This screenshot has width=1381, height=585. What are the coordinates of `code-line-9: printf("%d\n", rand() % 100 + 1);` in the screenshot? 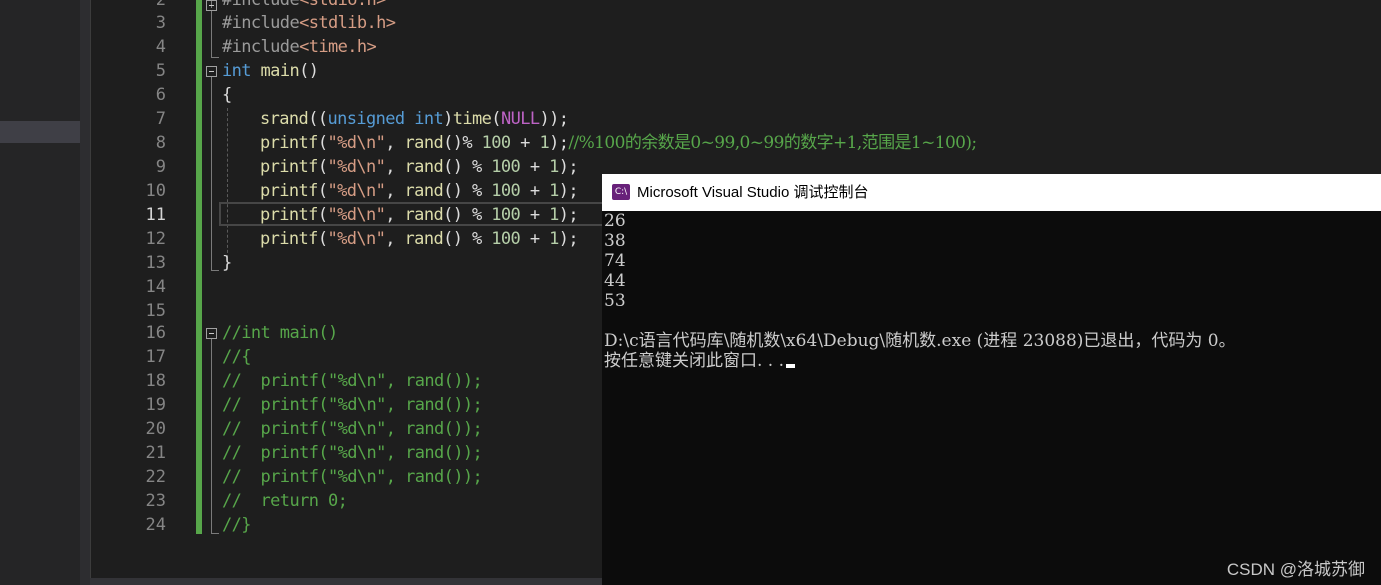 It's located at (419, 167).